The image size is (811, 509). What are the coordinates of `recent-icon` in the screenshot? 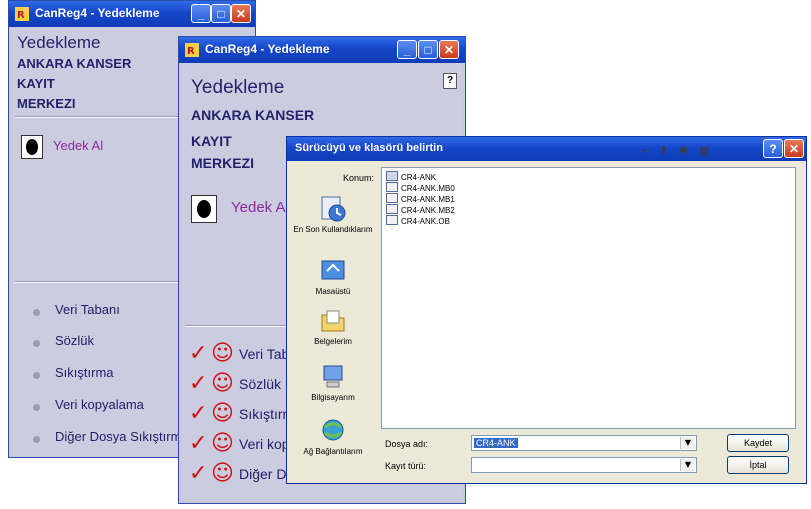 It's located at (333, 209).